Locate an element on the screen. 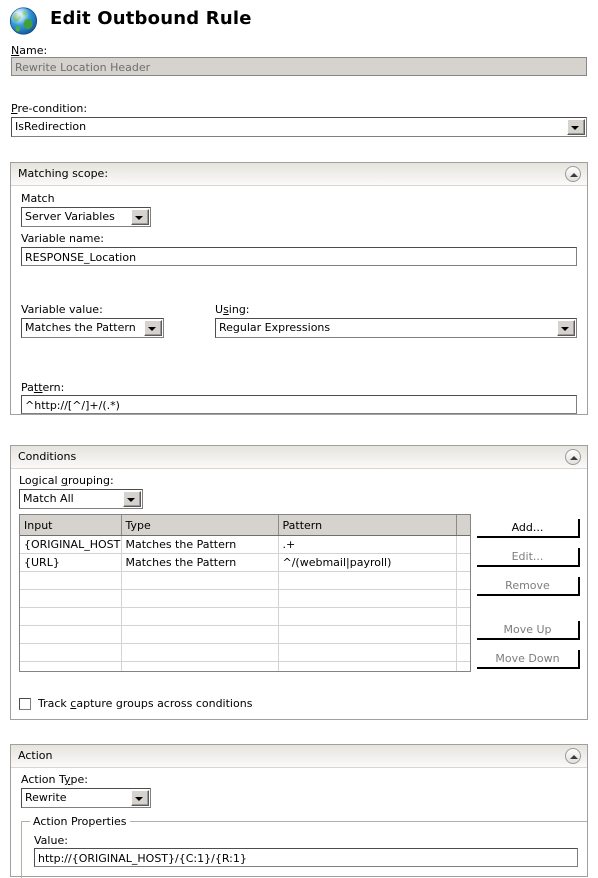  page-header: Edit Outbound Rule is located at coordinates (299, 21).